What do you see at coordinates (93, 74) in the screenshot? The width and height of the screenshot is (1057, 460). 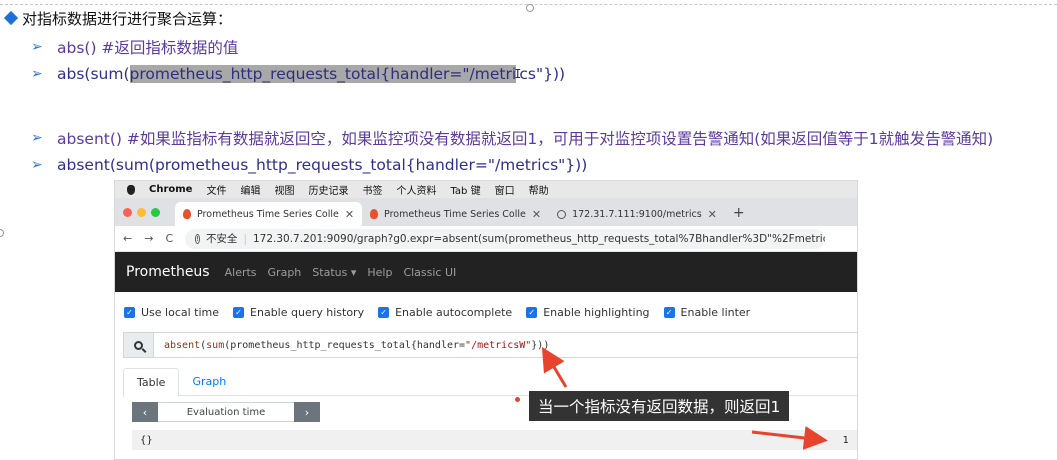 I see `bullet-prefix: abs(sum(` at bounding box center [93, 74].